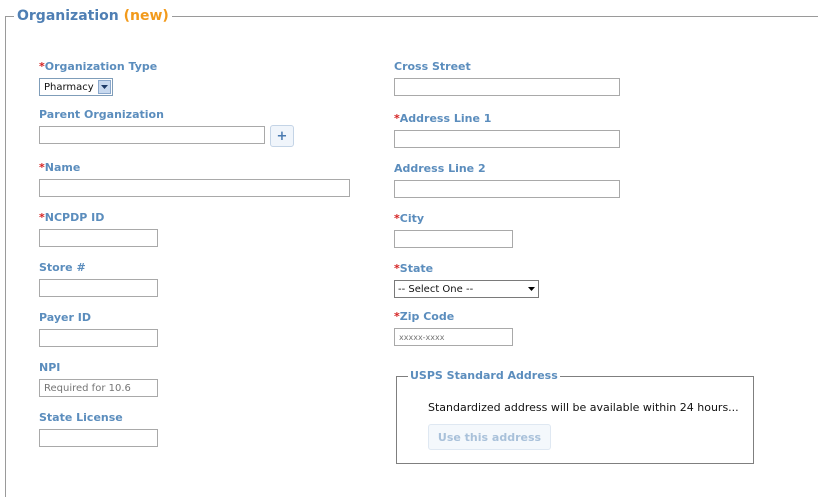  What do you see at coordinates (484, 375) in the screenshot?
I see `usps-title: USPS Standard Address` at bounding box center [484, 375].